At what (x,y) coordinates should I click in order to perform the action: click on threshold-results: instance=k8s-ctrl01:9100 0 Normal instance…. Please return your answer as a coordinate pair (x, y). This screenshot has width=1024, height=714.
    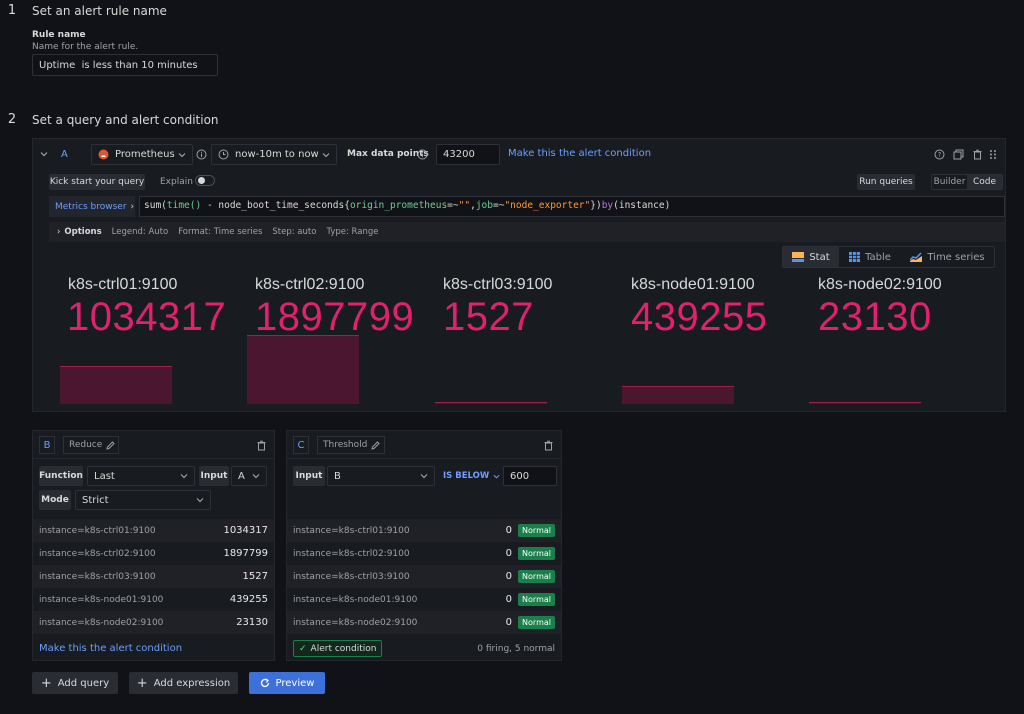
    Looking at the image, I should click on (424, 576).